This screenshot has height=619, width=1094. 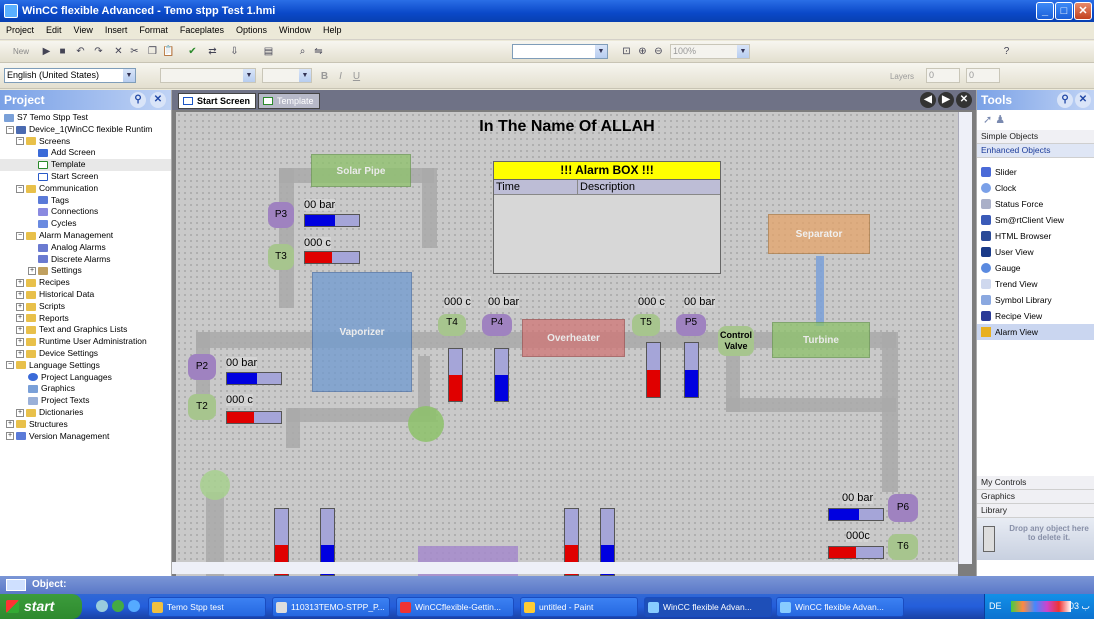 I want to click on menu-edit: Edit, so click(x=54, y=28).